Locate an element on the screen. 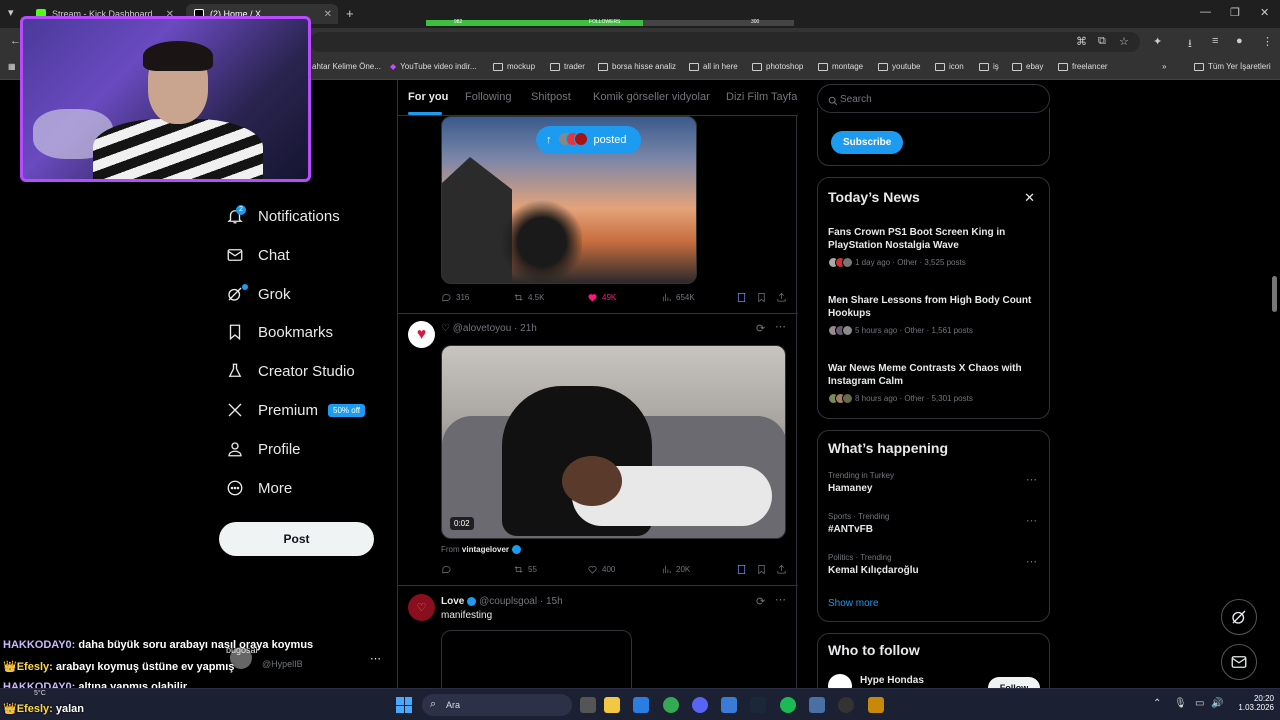 Image resolution: width=1280 pixels, height=720 pixels. nav-profile: Profile is located at coordinates (263, 449).